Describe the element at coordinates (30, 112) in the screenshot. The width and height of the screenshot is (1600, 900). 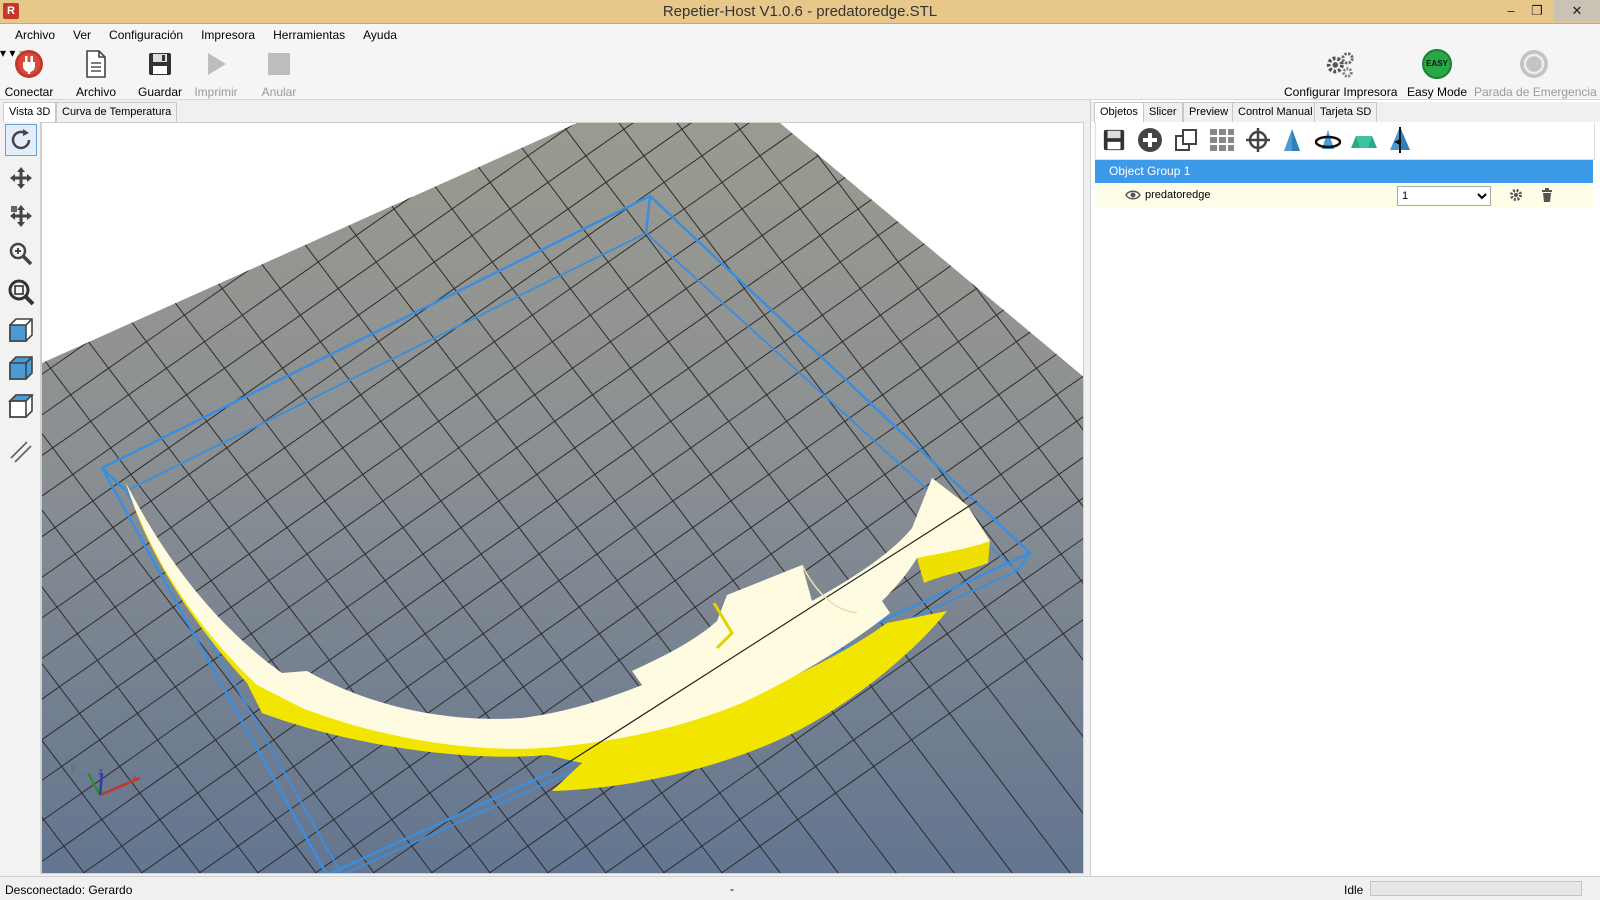
I see `tab-vista-3d: Vista 3D` at that location.